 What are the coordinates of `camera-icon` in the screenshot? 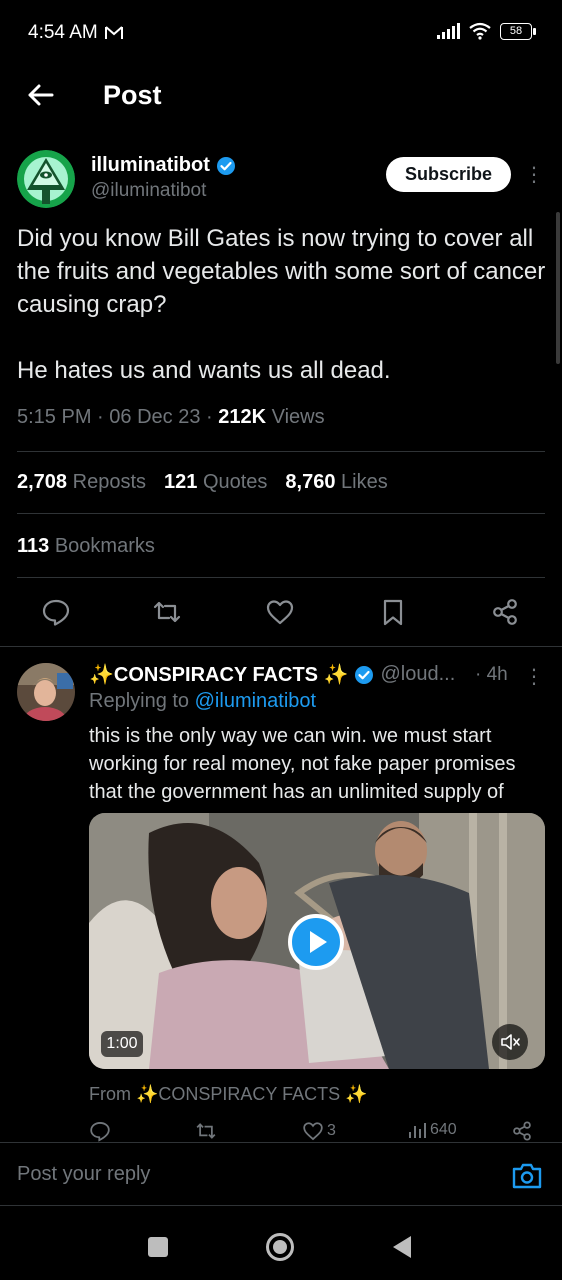 It's located at (527, 1176).